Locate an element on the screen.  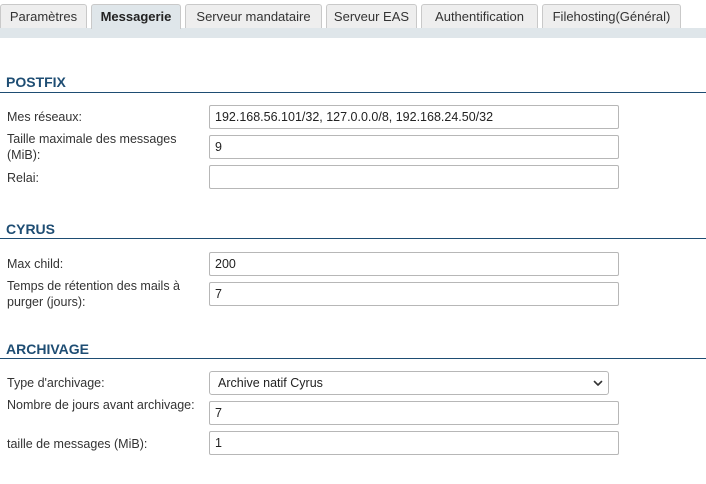
archive-days-label: Nombre de jours avant archivage: is located at coordinates (101, 405).